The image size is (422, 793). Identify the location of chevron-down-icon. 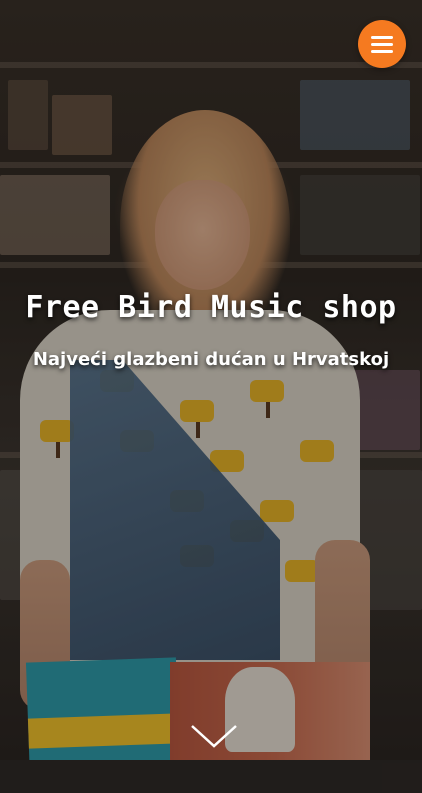
(214, 736).